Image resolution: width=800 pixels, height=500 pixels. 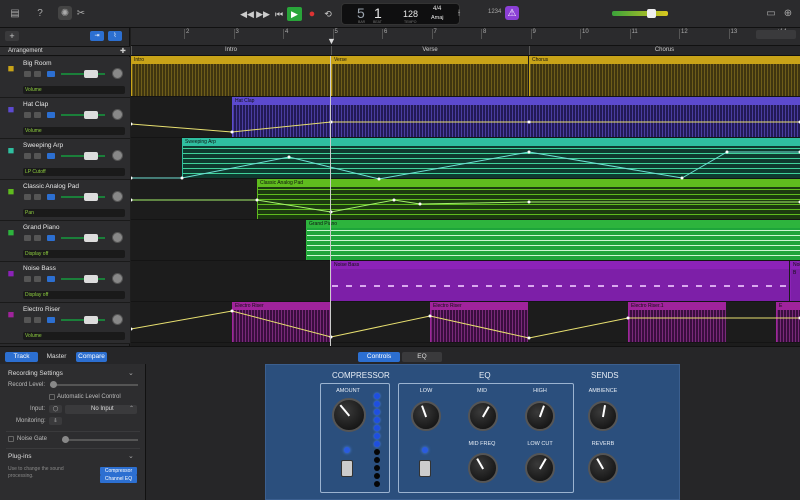 I want to click on track-header: ■ Sweeping Arp LP Cutoff, so click(x=65, y=159).